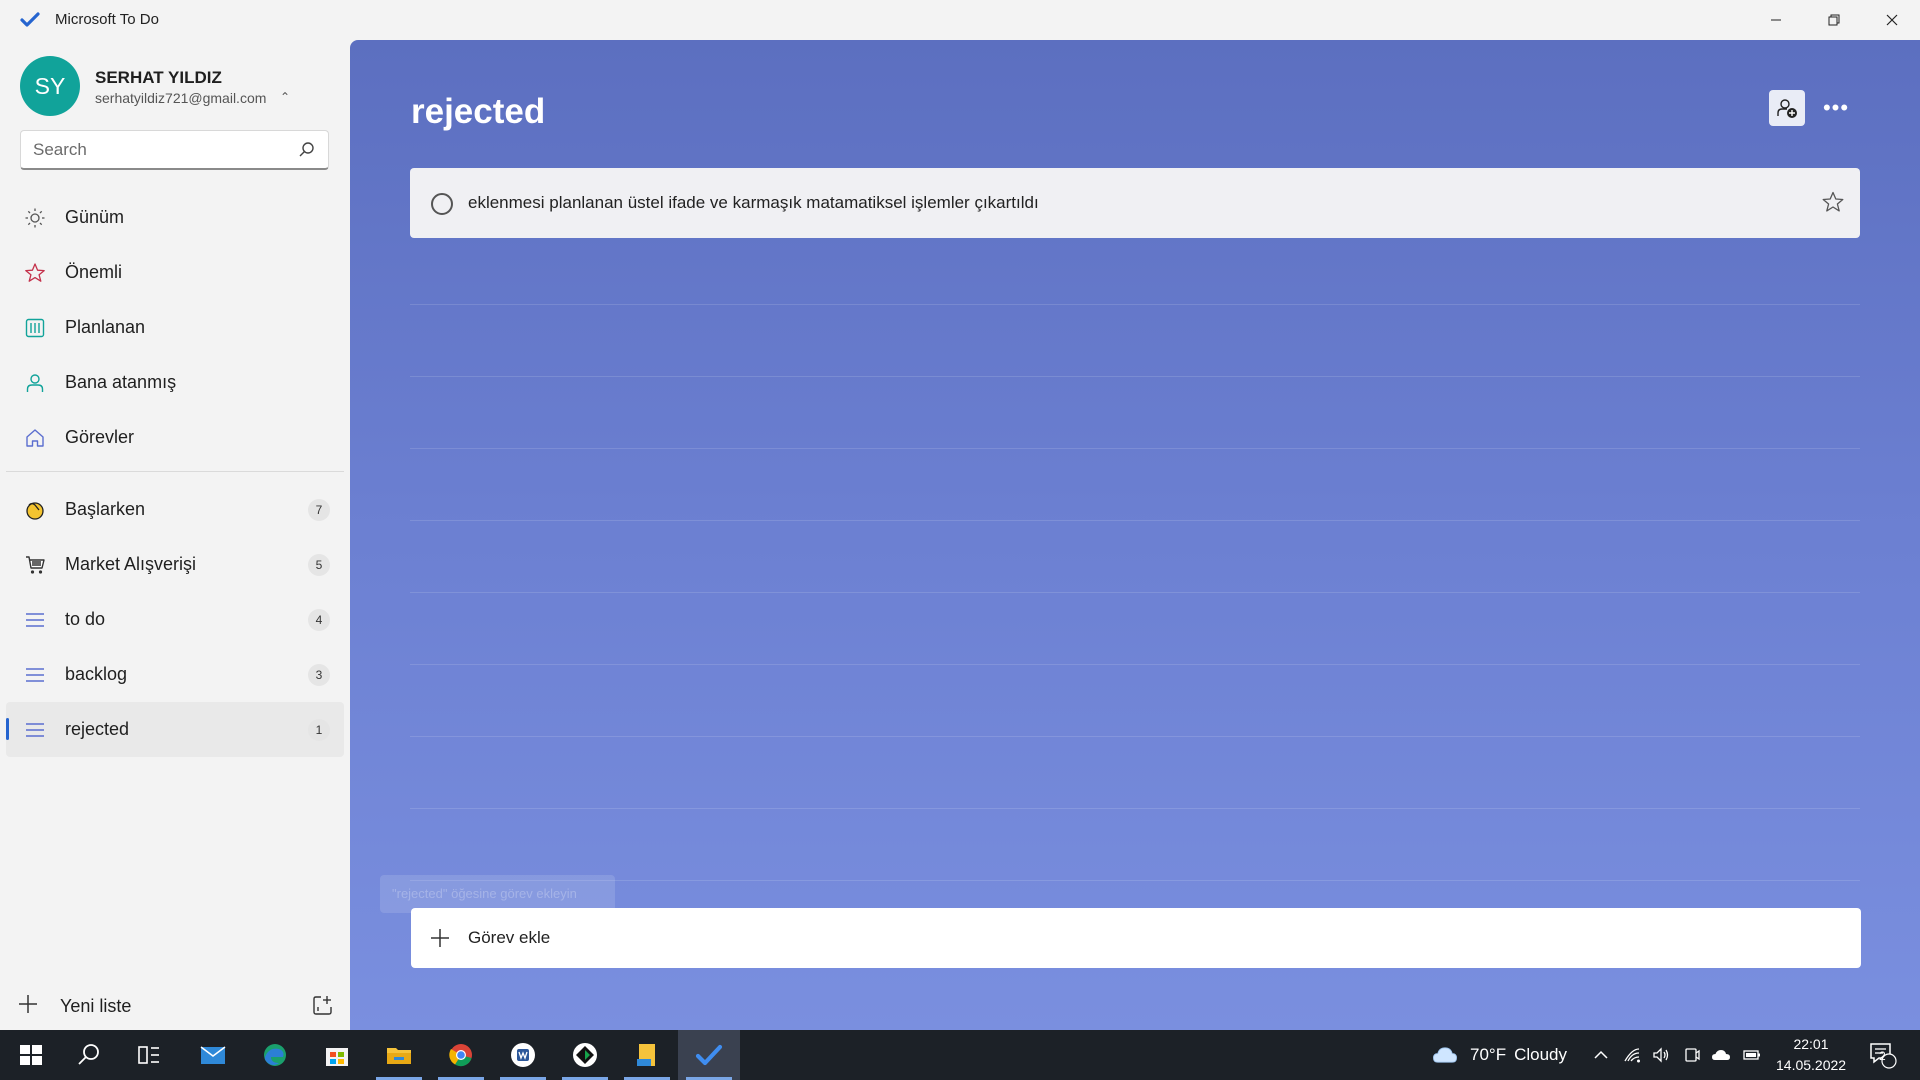 This screenshot has width=1920, height=1080. I want to click on sidebar-item-label: Market Alışverişi, so click(131, 564).